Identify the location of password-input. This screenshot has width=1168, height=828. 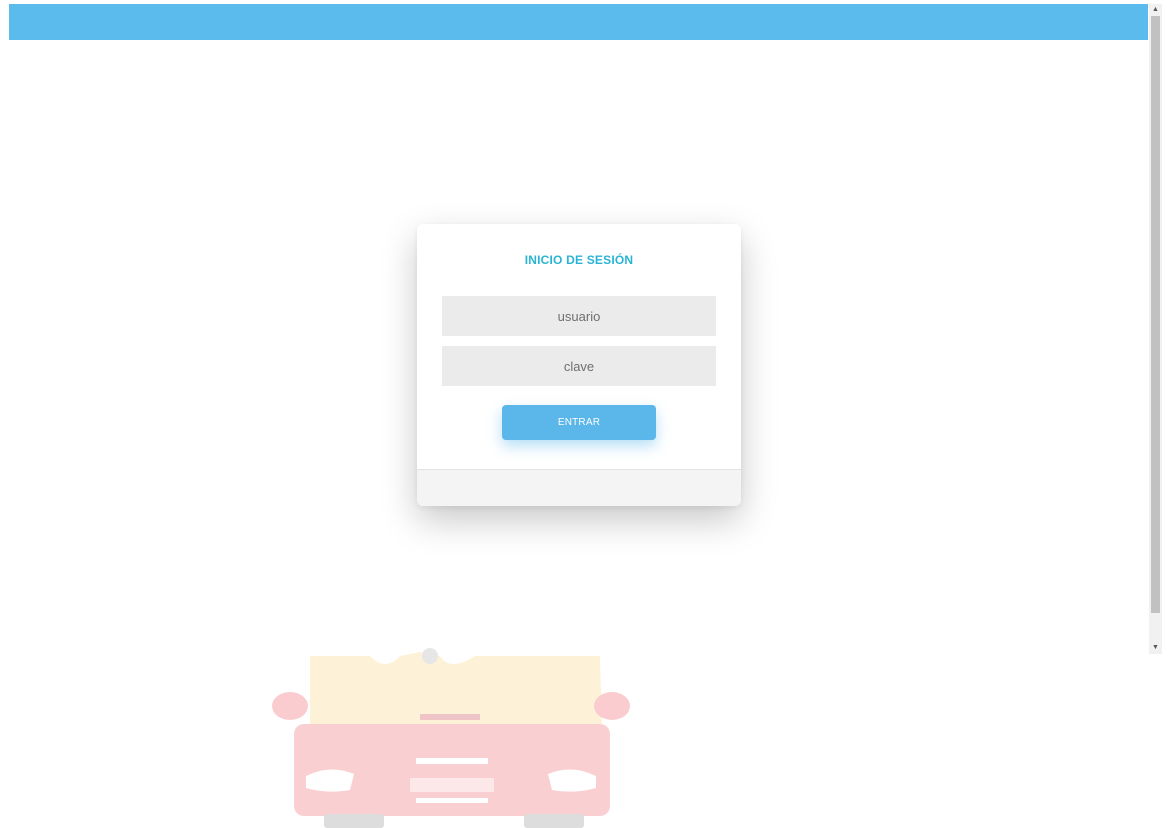
(579, 366).